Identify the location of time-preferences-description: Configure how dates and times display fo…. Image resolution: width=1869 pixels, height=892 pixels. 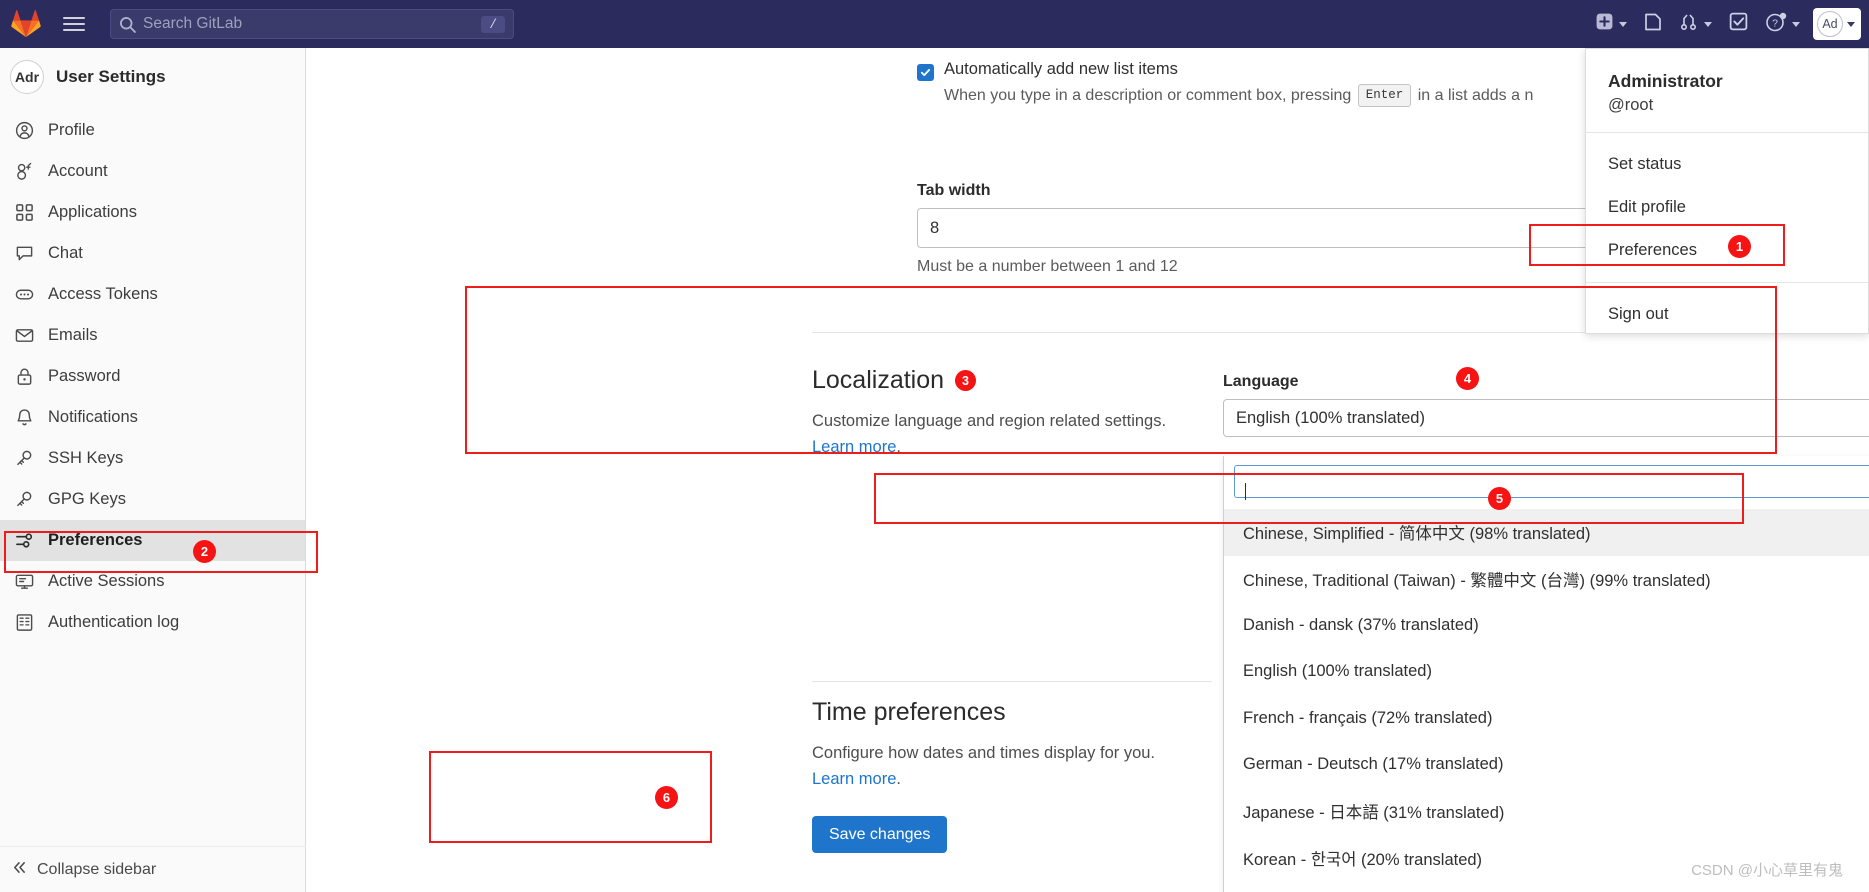
(1012, 766).